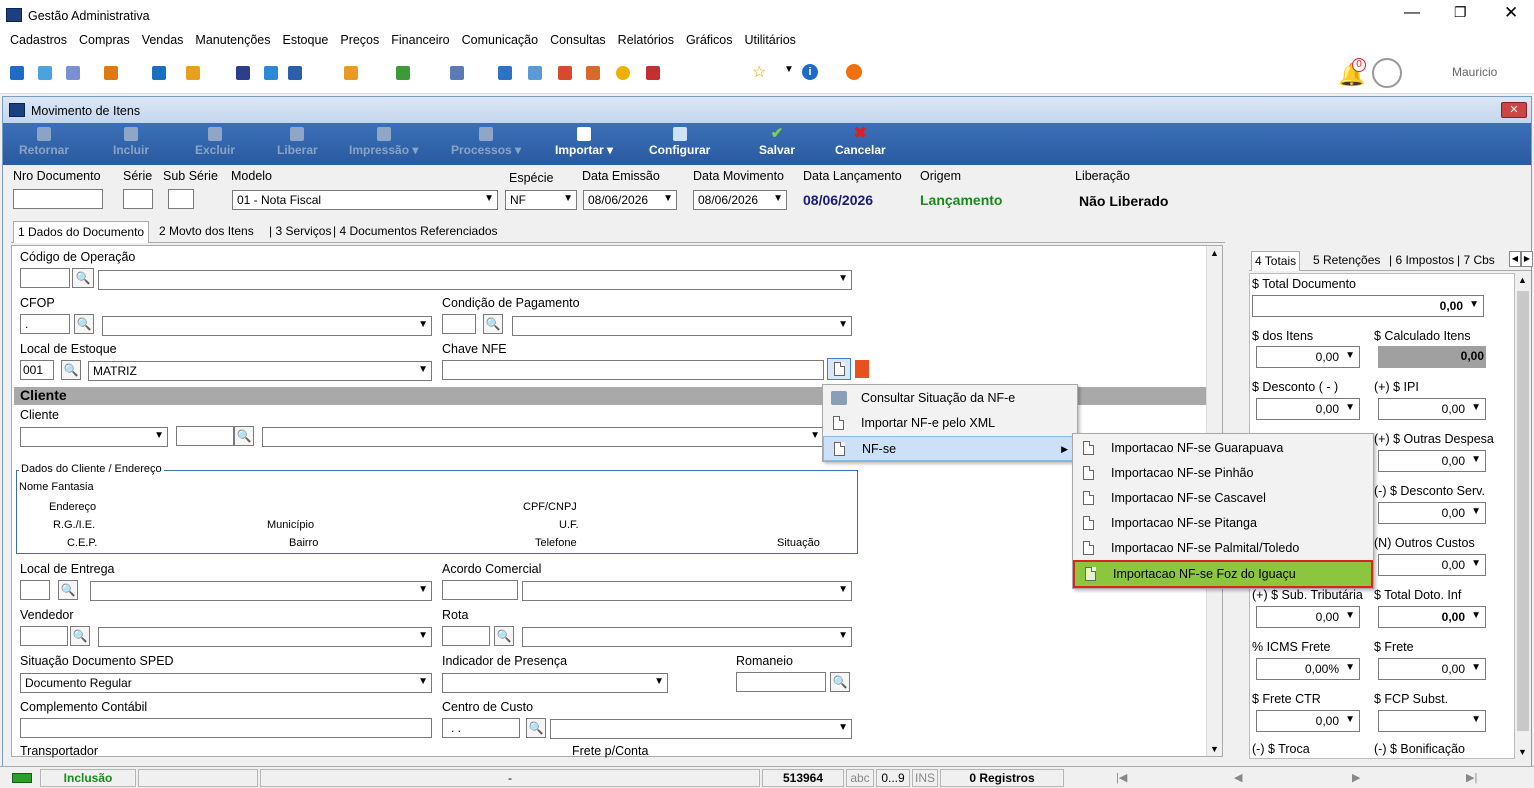 The height and width of the screenshot is (788, 1534). What do you see at coordinates (1432, 721) in the screenshot?
I see `fcp-subst-value: ▼` at bounding box center [1432, 721].